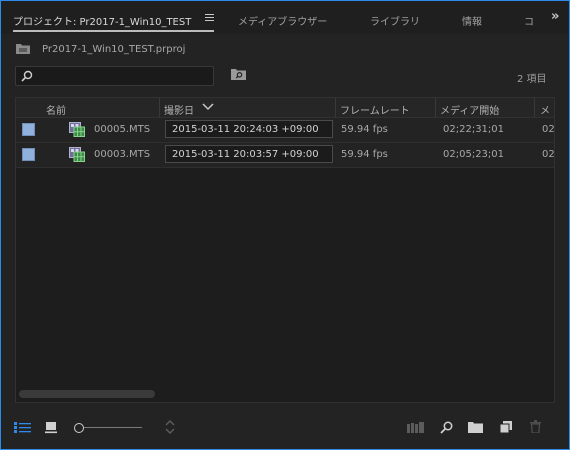 The height and width of the screenshot is (450, 570). Describe the element at coordinates (102, 20) in the screenshot. I see `tab-project: プロジェクト: Pr2017-1_Win10_TEST` at that location.